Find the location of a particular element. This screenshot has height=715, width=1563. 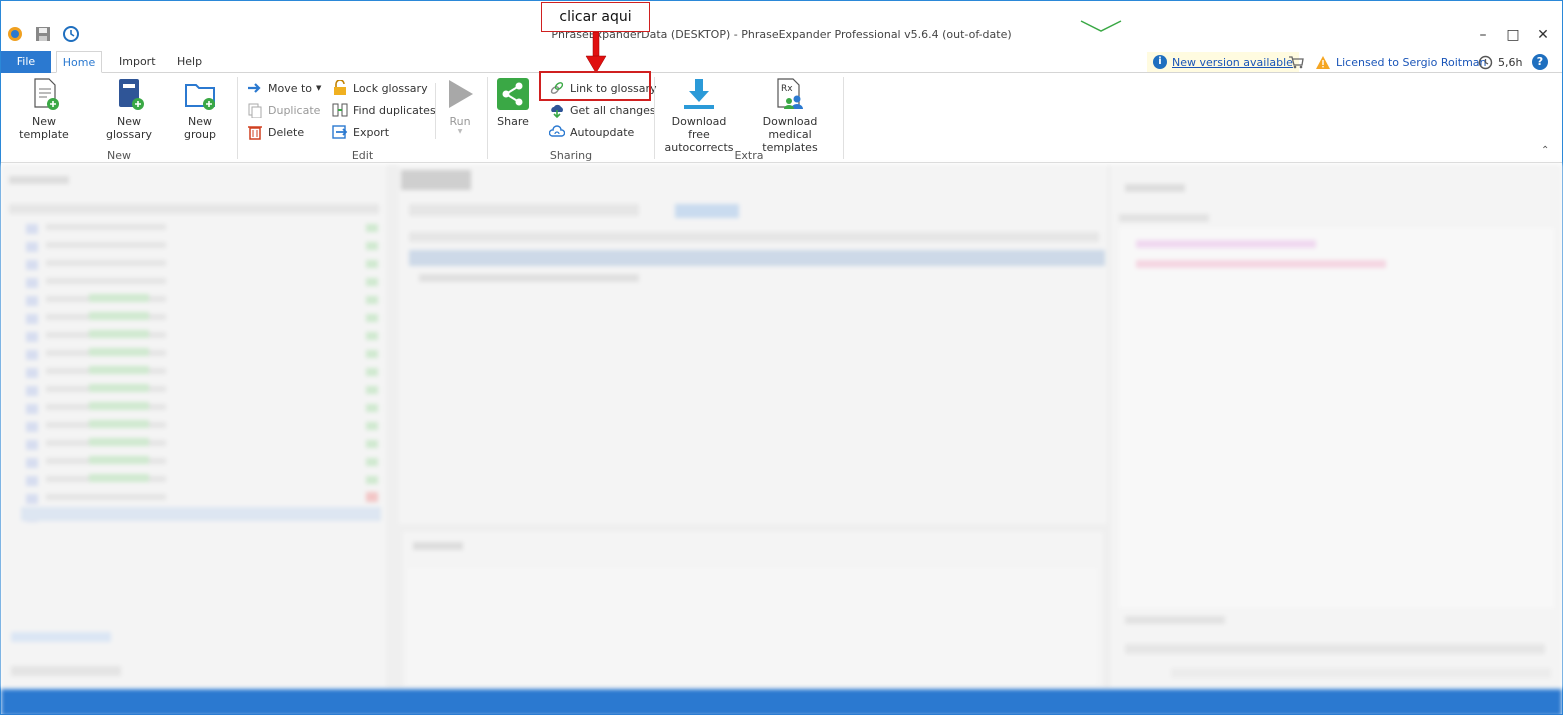

export-label: Export is located at coordinates (371, 132).